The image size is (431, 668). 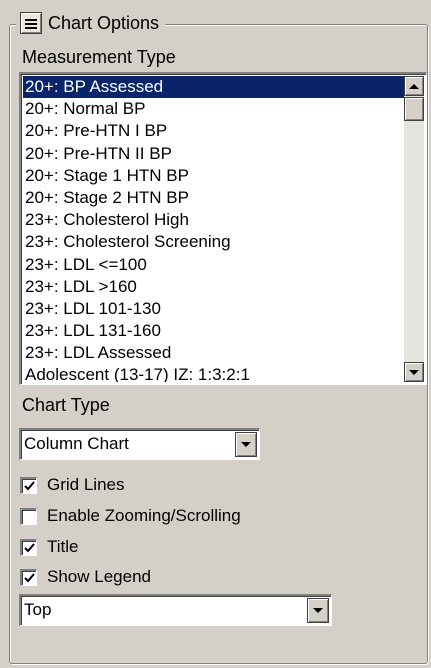 What do you see at coordinates (86, 484) in the screenshot?
I see `grid-lines-label: Grid Lines` at bounding box center [86, 484].